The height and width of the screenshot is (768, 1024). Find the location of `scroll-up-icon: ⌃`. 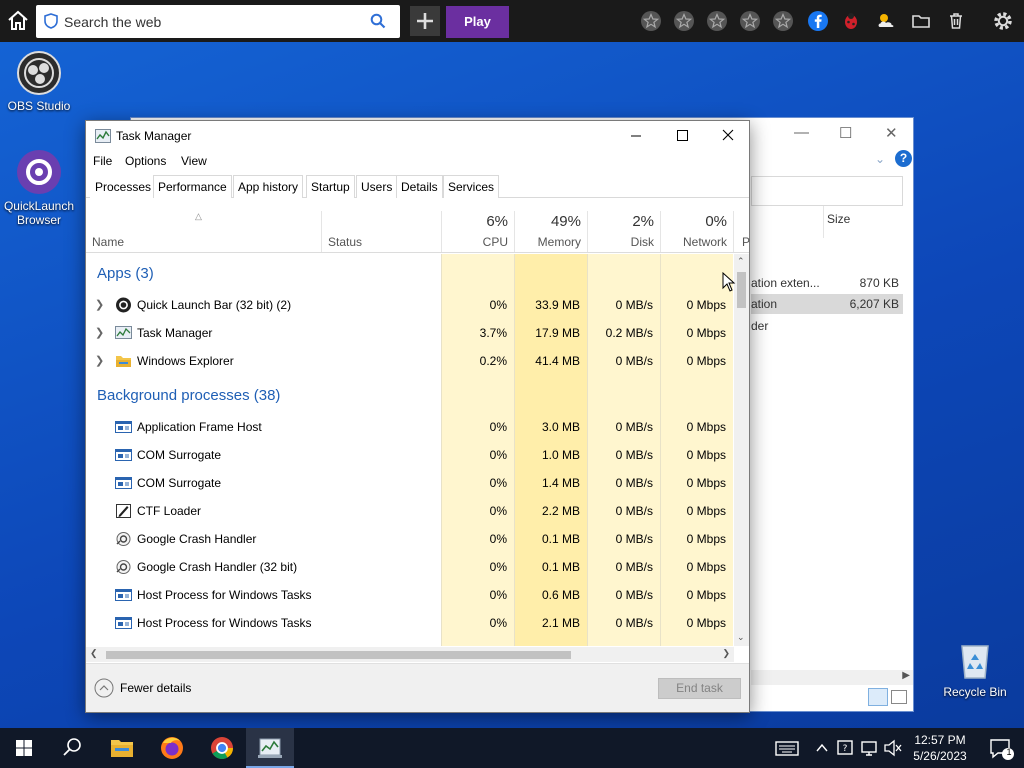

scroll-up-icon: ⌃ is located at coordinates (741, 261).